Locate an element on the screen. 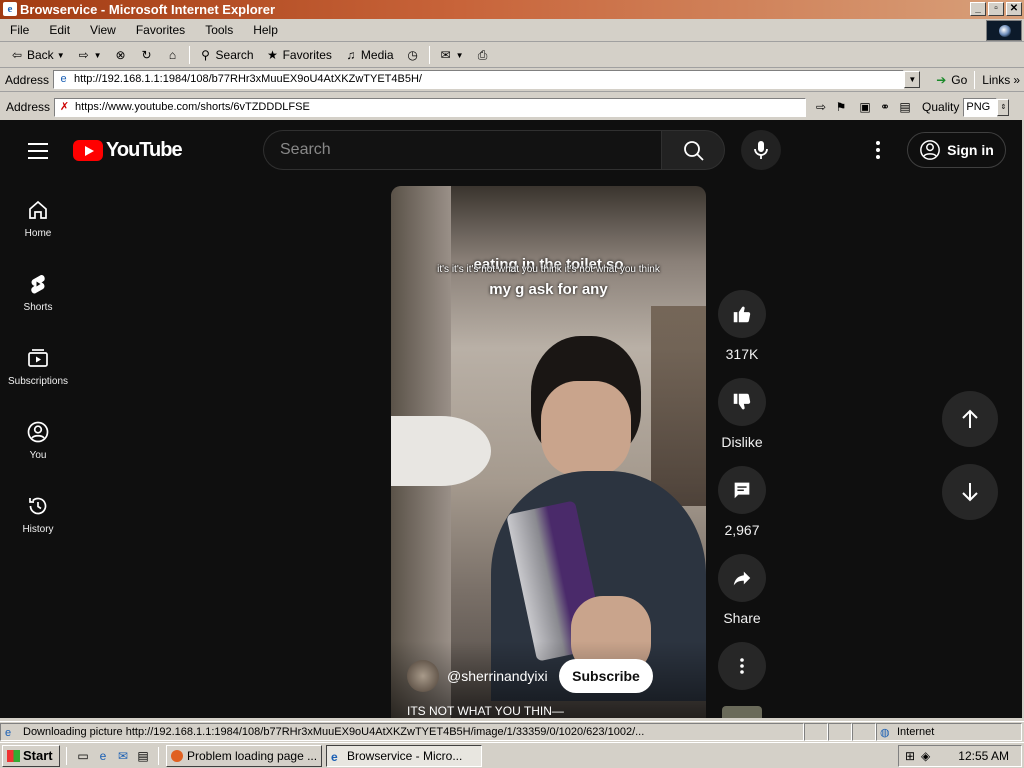 The image size is (1024, 768). search-input: Search is located at coordinates (462, 150).